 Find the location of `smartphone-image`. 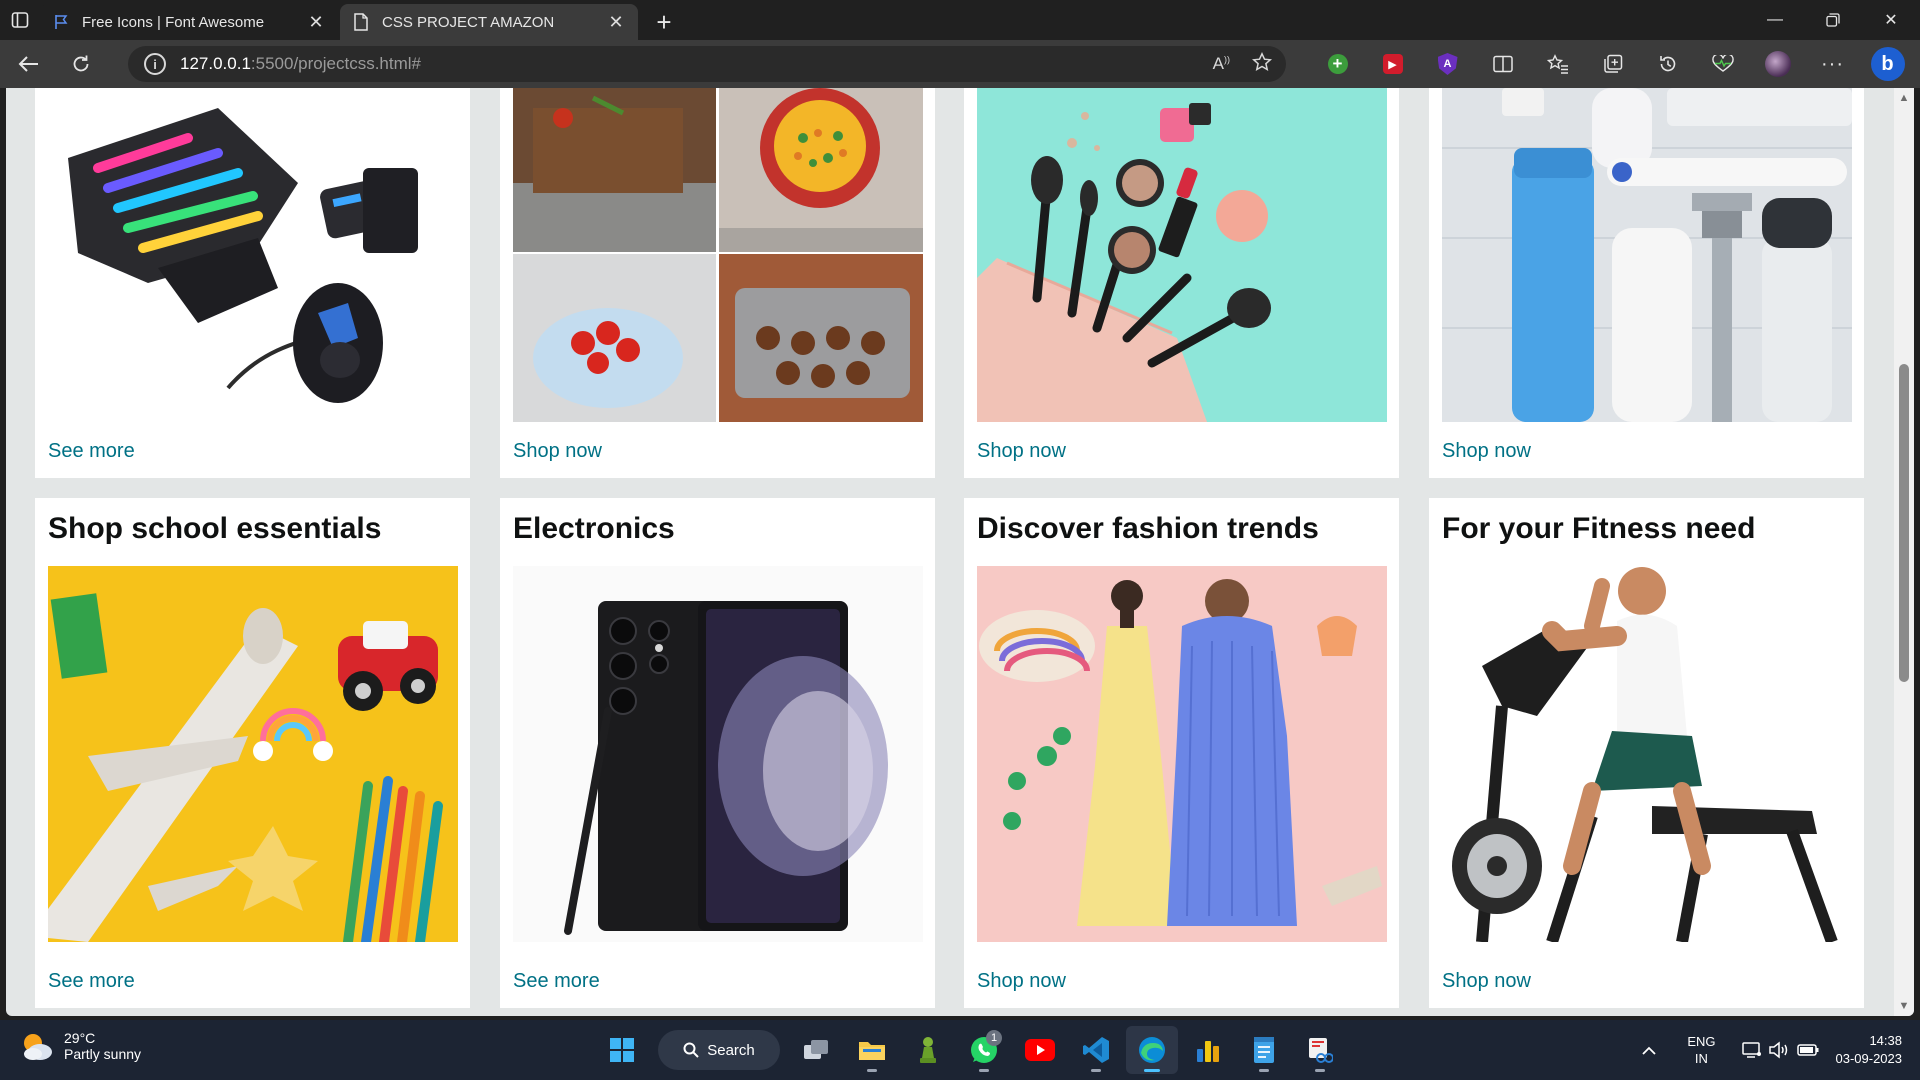

smartphone-image is located at coordinates (718, 754).